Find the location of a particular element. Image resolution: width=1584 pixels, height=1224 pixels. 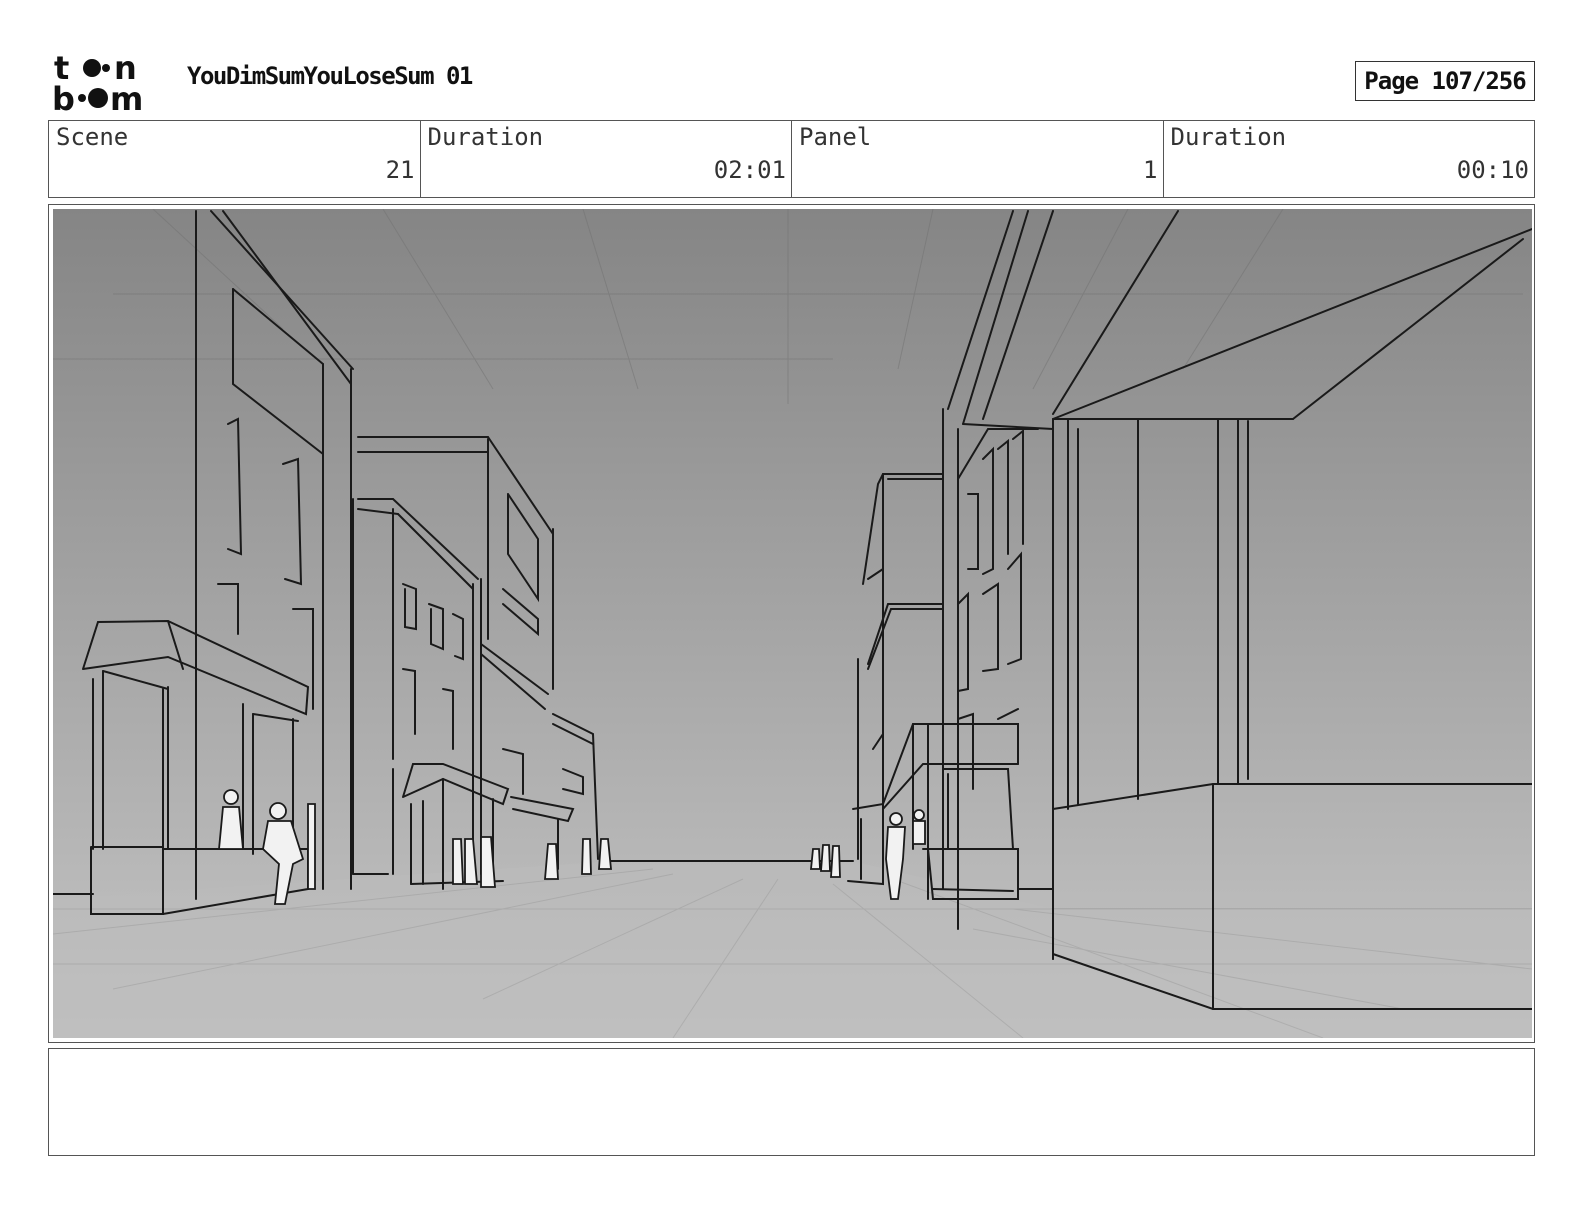

logo-letter-b: b is located at coordinates (63, 96).